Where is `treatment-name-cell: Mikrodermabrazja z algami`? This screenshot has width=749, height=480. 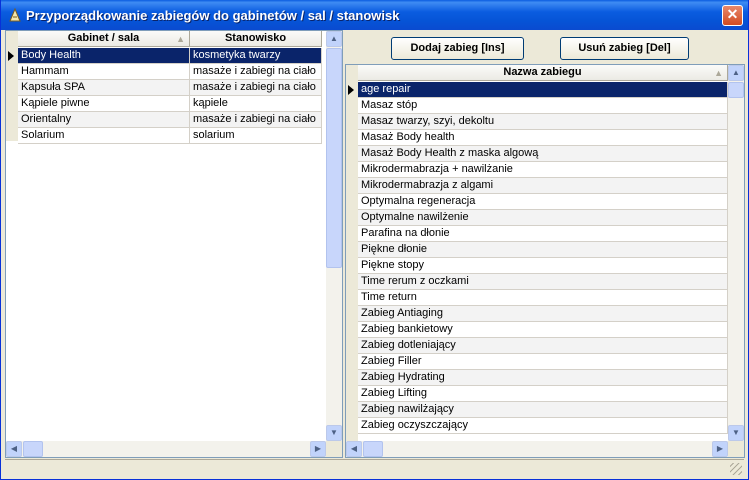
treatment-name-cell: Mikrodermabrazja z algami is located at coordinates (543, 186).